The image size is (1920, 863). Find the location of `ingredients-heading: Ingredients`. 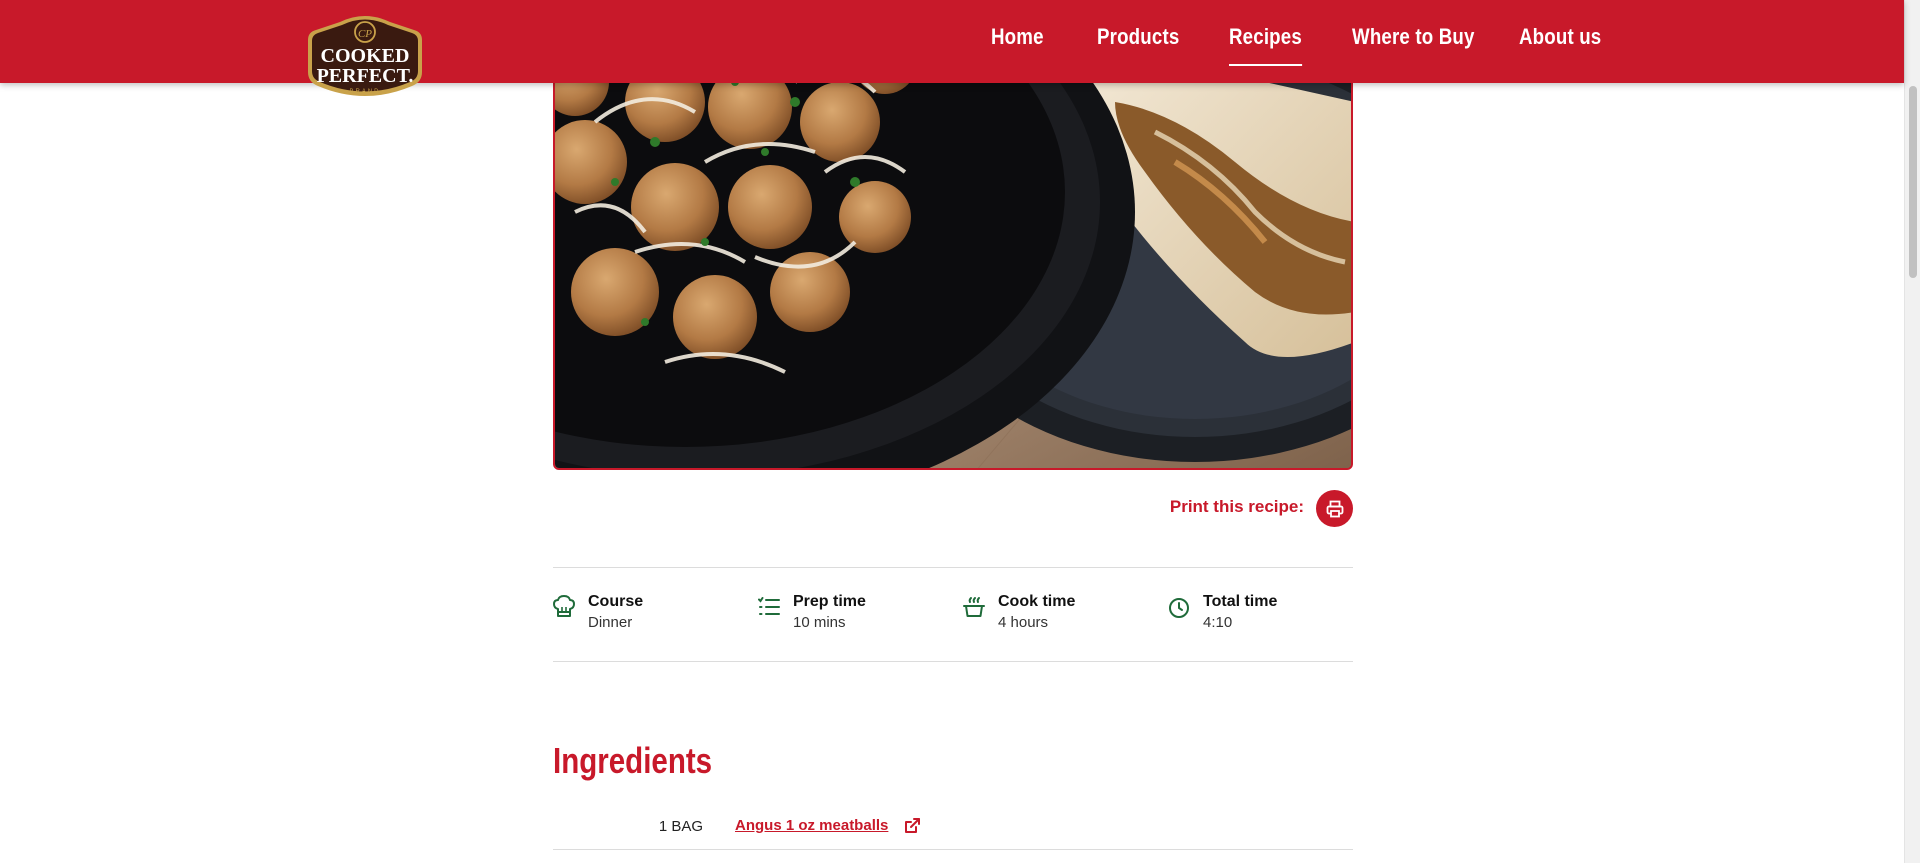

ingredients-heading: Ingredients is located at coordinates (633, 760).